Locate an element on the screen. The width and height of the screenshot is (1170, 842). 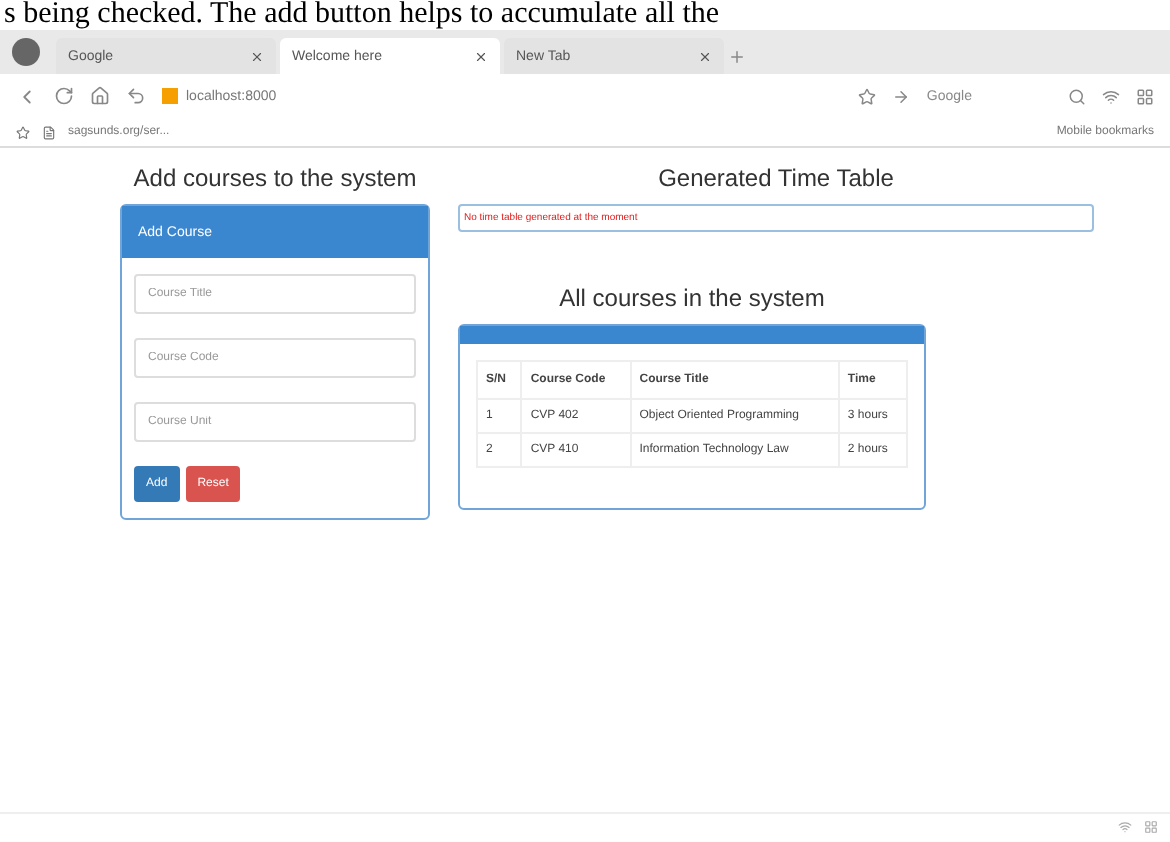
undo-icon is located at coordinates (136, 96).